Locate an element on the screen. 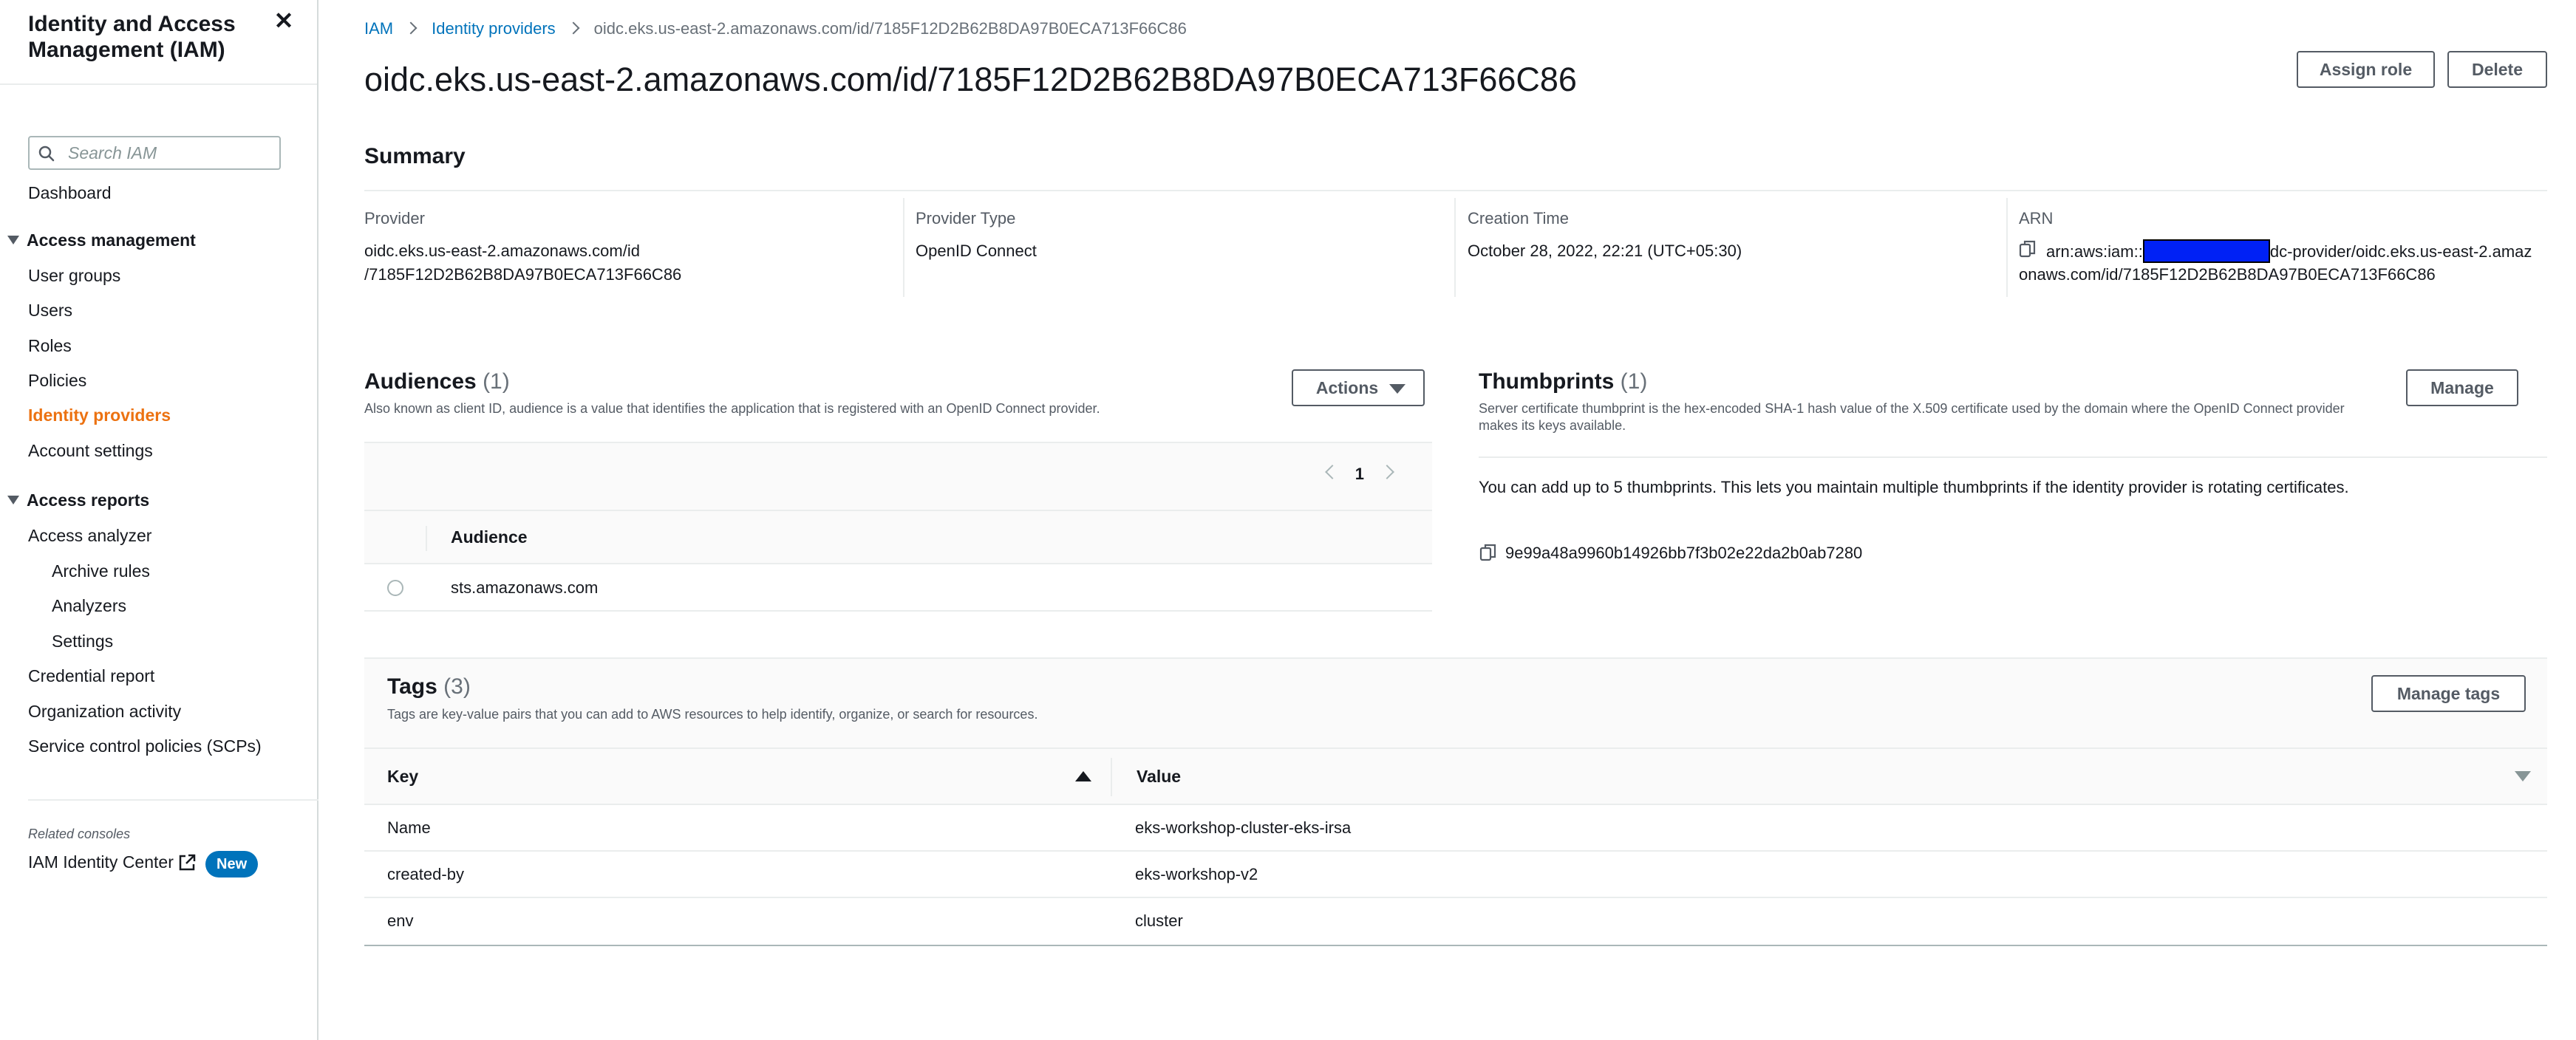 Image resolution: width=2576 pixels, height=1040 pixels. audiences-count: (1) is located at coordinates (496, 381).